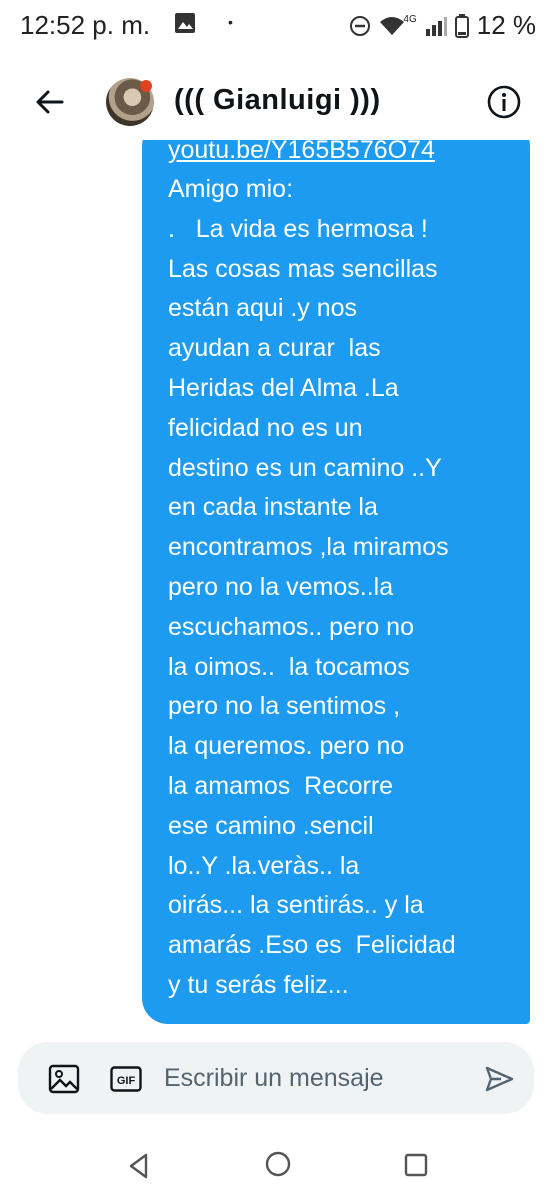 Image resolution: width=554 pixels, height=1200 pixels. I want to click on message-line: destino es un camino ..Y, so click(305, 467).